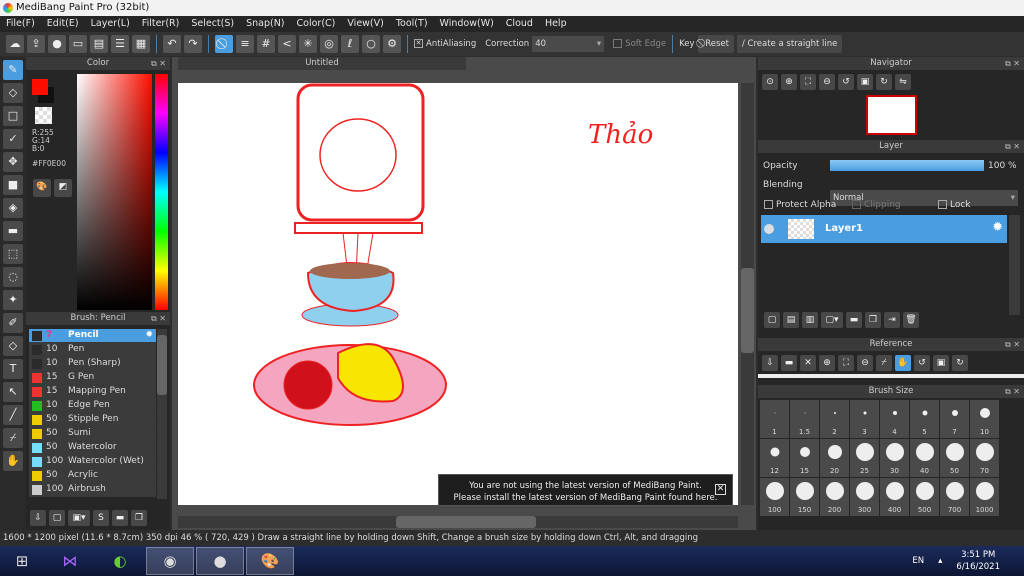  What do you see at coordinates (13, 208) in the screenshot?
I see `bucket-tool-icon: ◈` at bounding box center [13, 208].